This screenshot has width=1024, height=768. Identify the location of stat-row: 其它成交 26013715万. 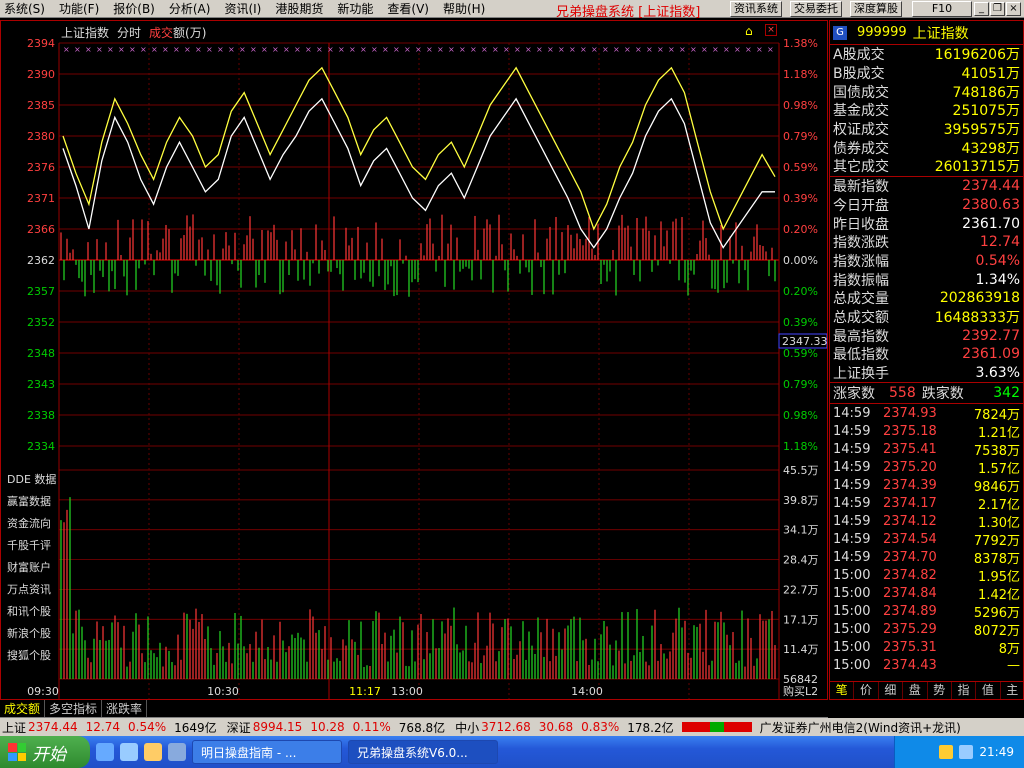
(926, 166).